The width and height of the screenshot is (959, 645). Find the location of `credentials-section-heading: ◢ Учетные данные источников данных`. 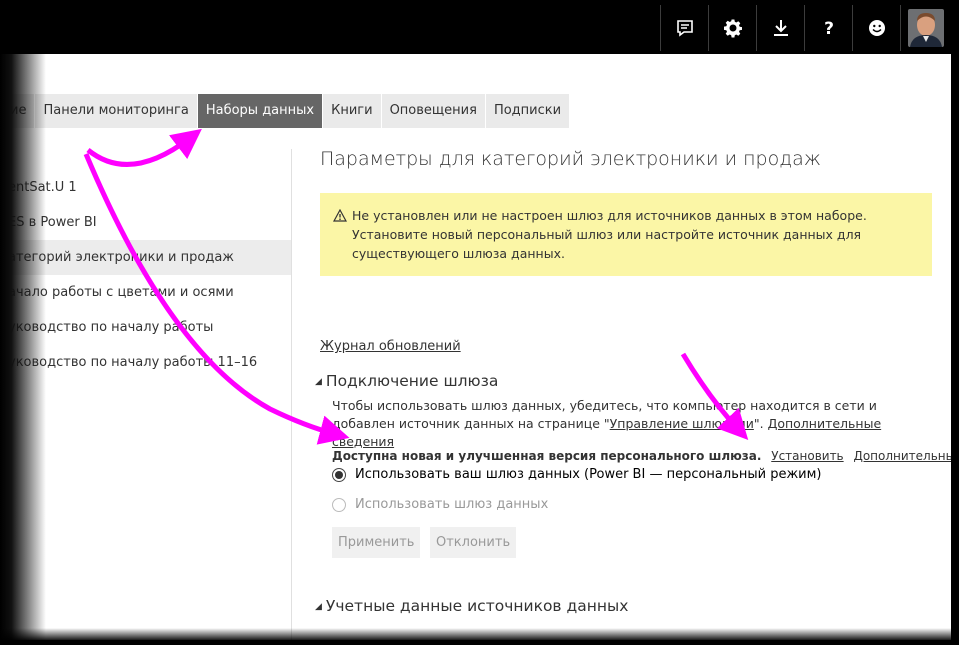

credentials-section-heading: ◢ Учетные данные источников данных is located at coordinates (471, 606).